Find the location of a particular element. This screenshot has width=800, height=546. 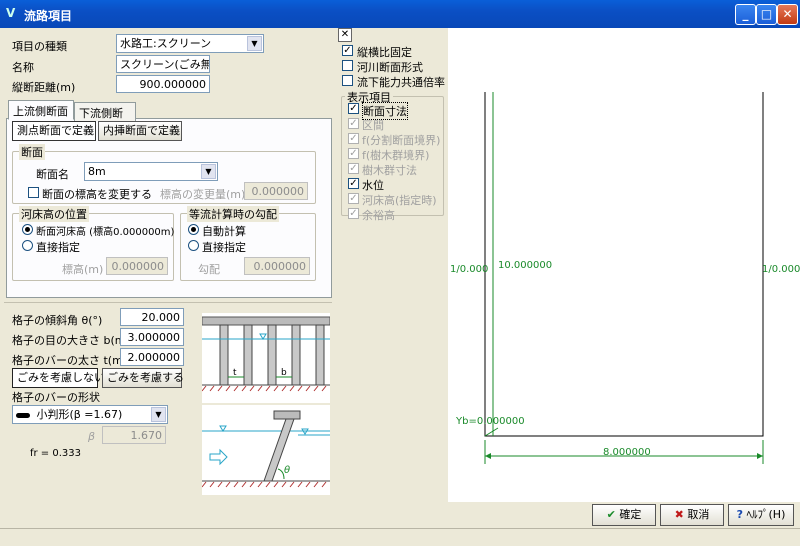

x-icon: ✖ is located at coordinates (679, 514).